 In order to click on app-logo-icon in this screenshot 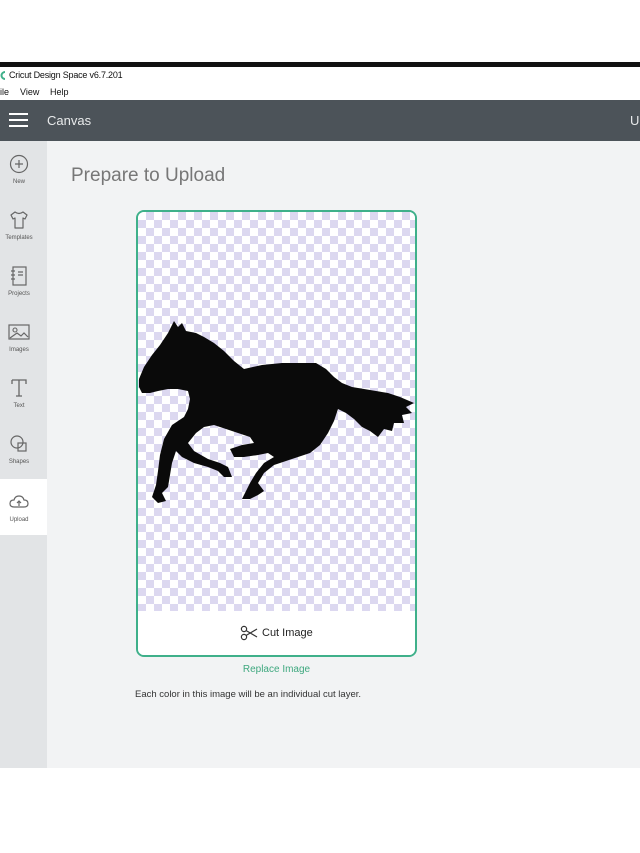, I will do `click(3, 75)`.